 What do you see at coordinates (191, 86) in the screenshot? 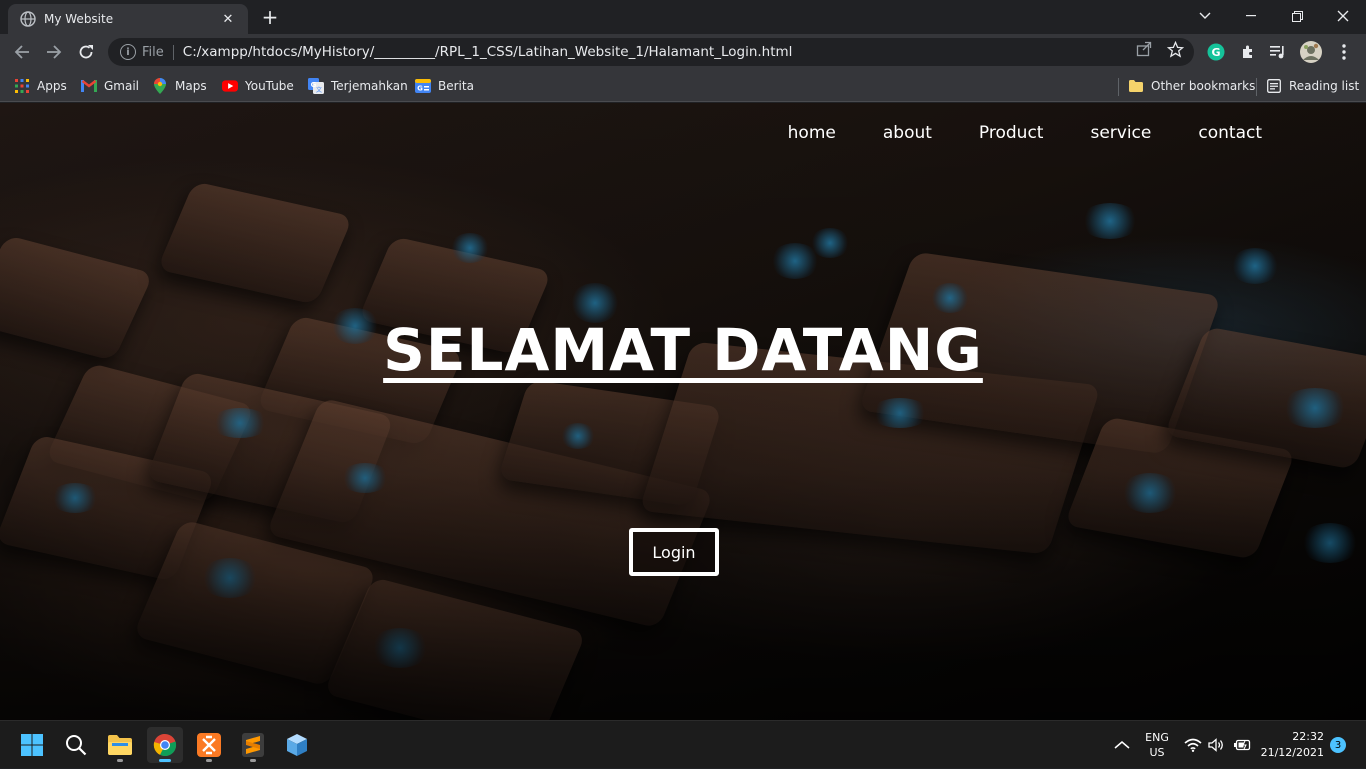
I see `bookmark-label: Maps` at bounding box center [191, 86].